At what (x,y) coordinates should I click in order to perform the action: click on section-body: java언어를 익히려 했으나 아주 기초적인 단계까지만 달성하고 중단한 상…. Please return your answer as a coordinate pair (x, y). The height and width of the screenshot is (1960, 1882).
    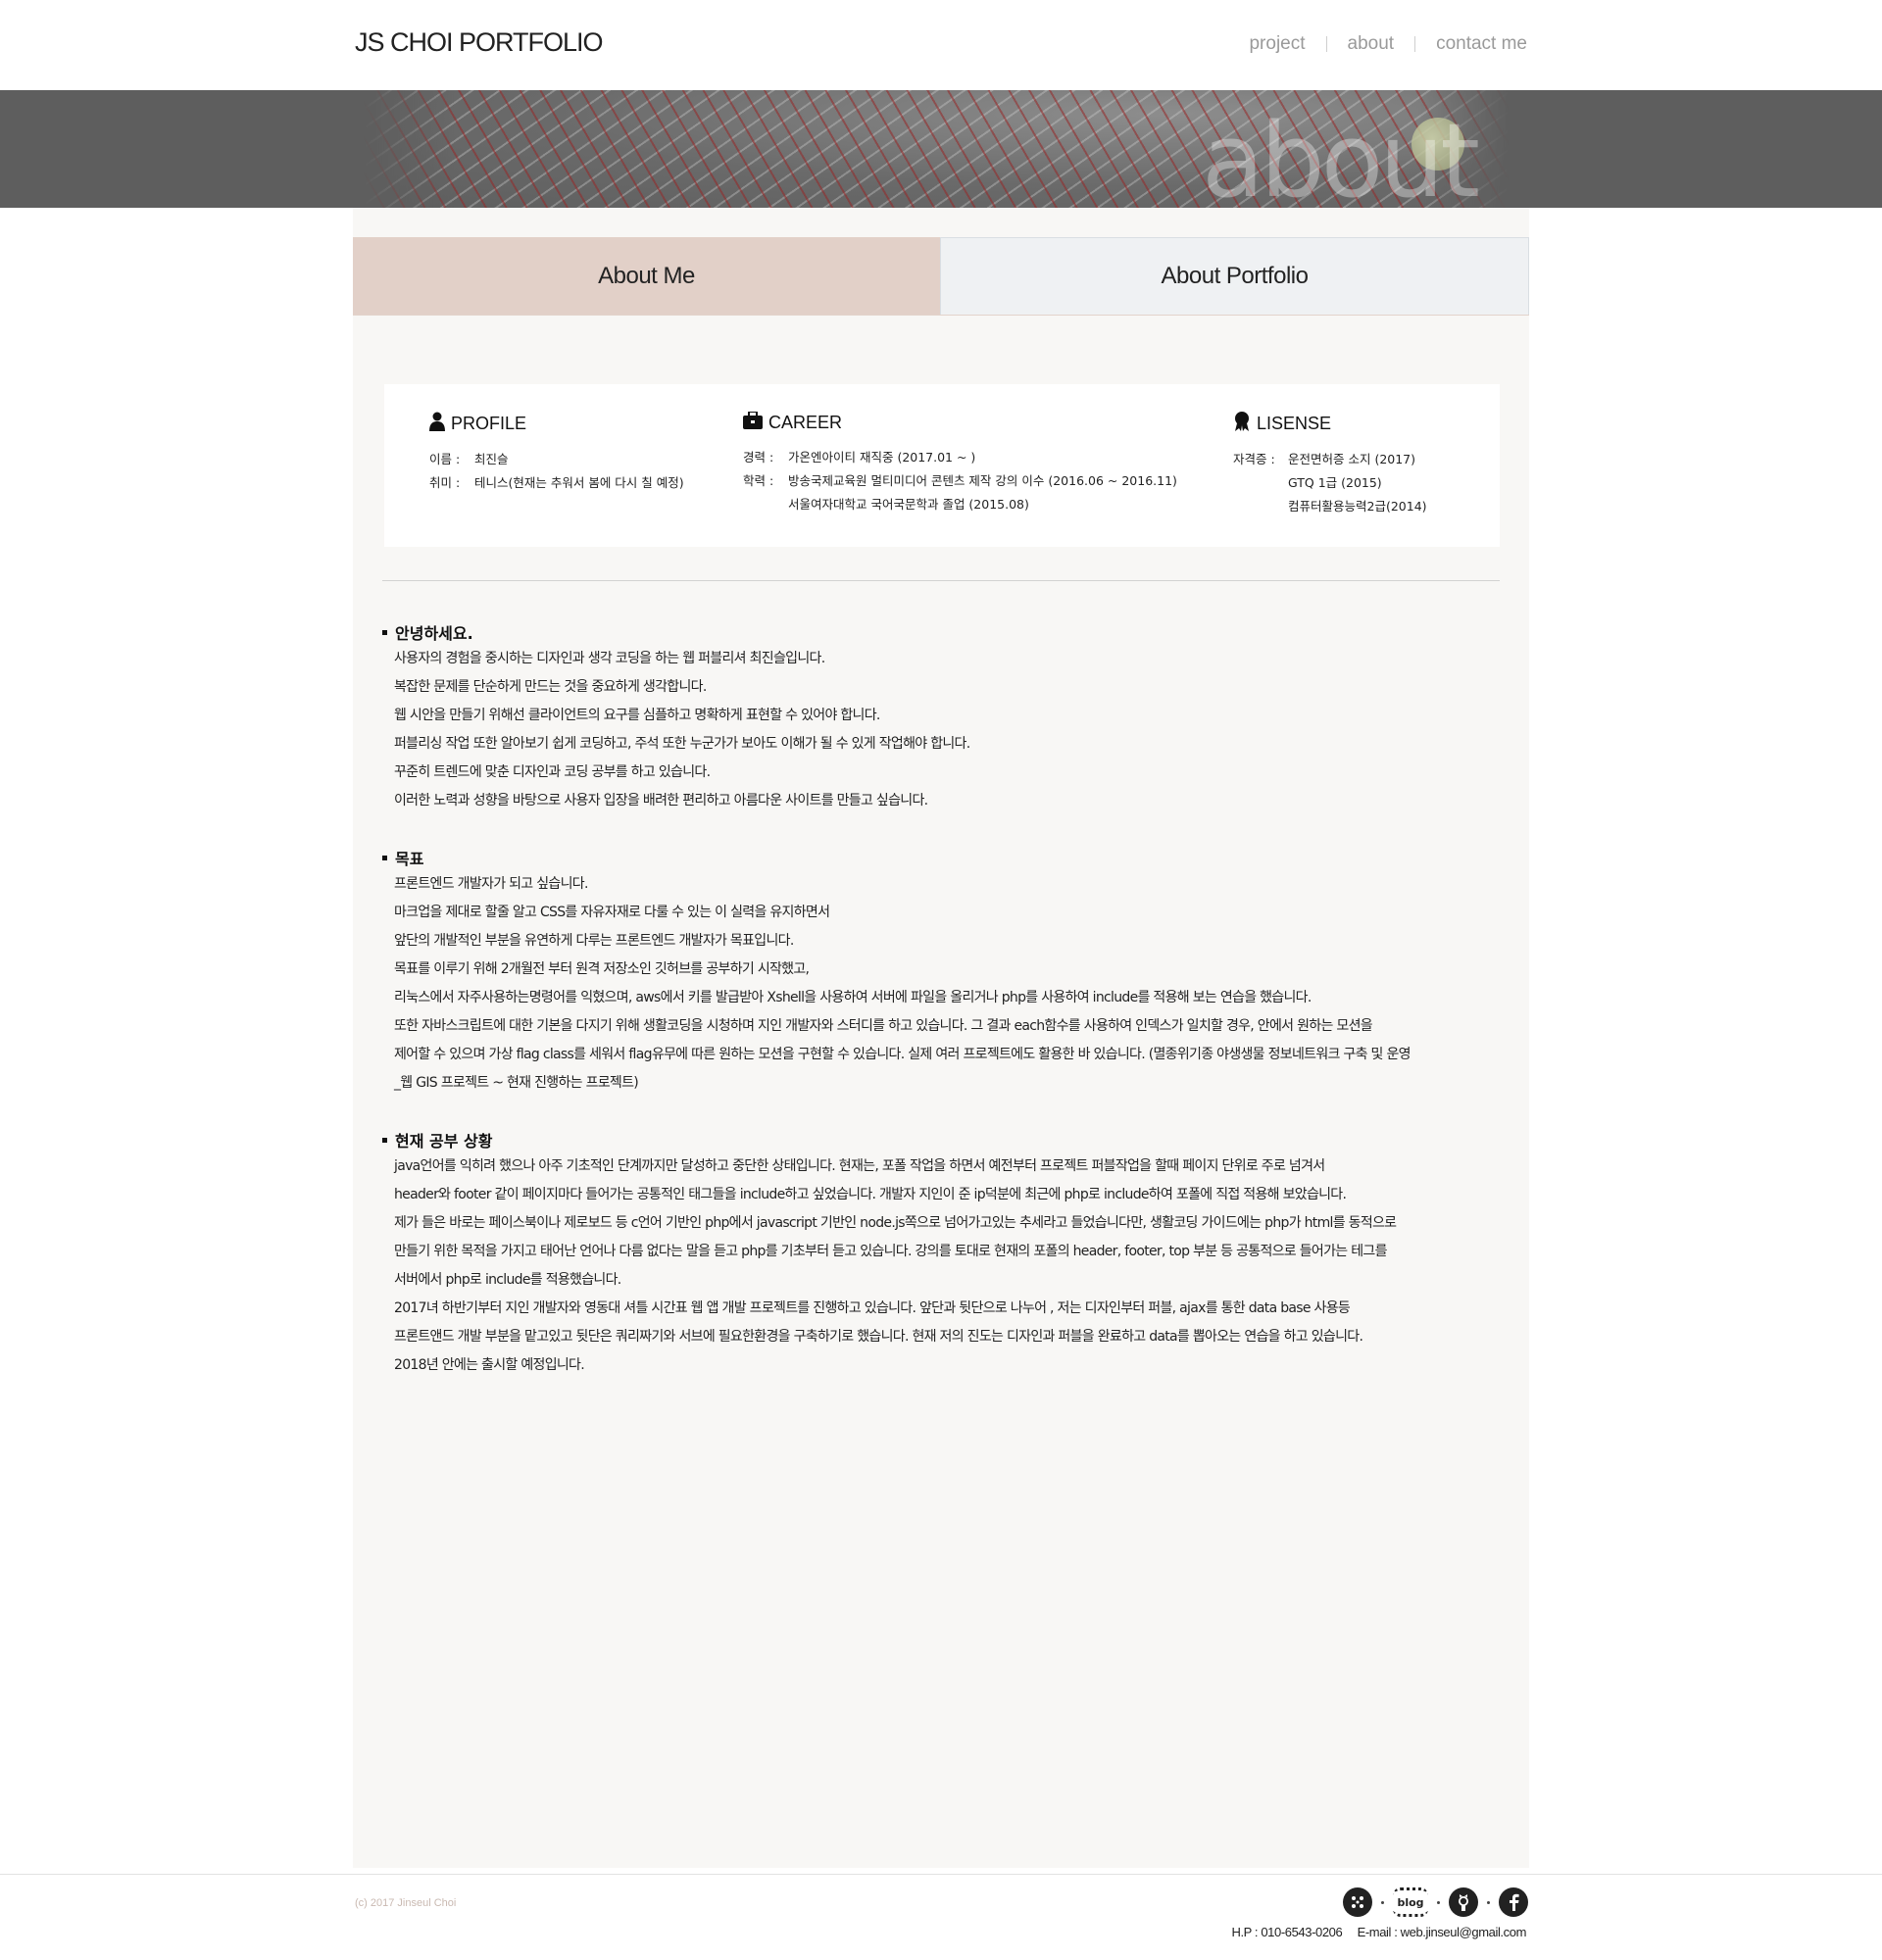
    Looking at the image, I should click on (951, 1266).